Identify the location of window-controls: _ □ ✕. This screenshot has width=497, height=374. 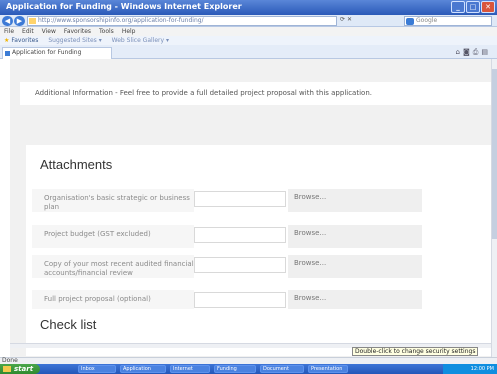
(473, 7).